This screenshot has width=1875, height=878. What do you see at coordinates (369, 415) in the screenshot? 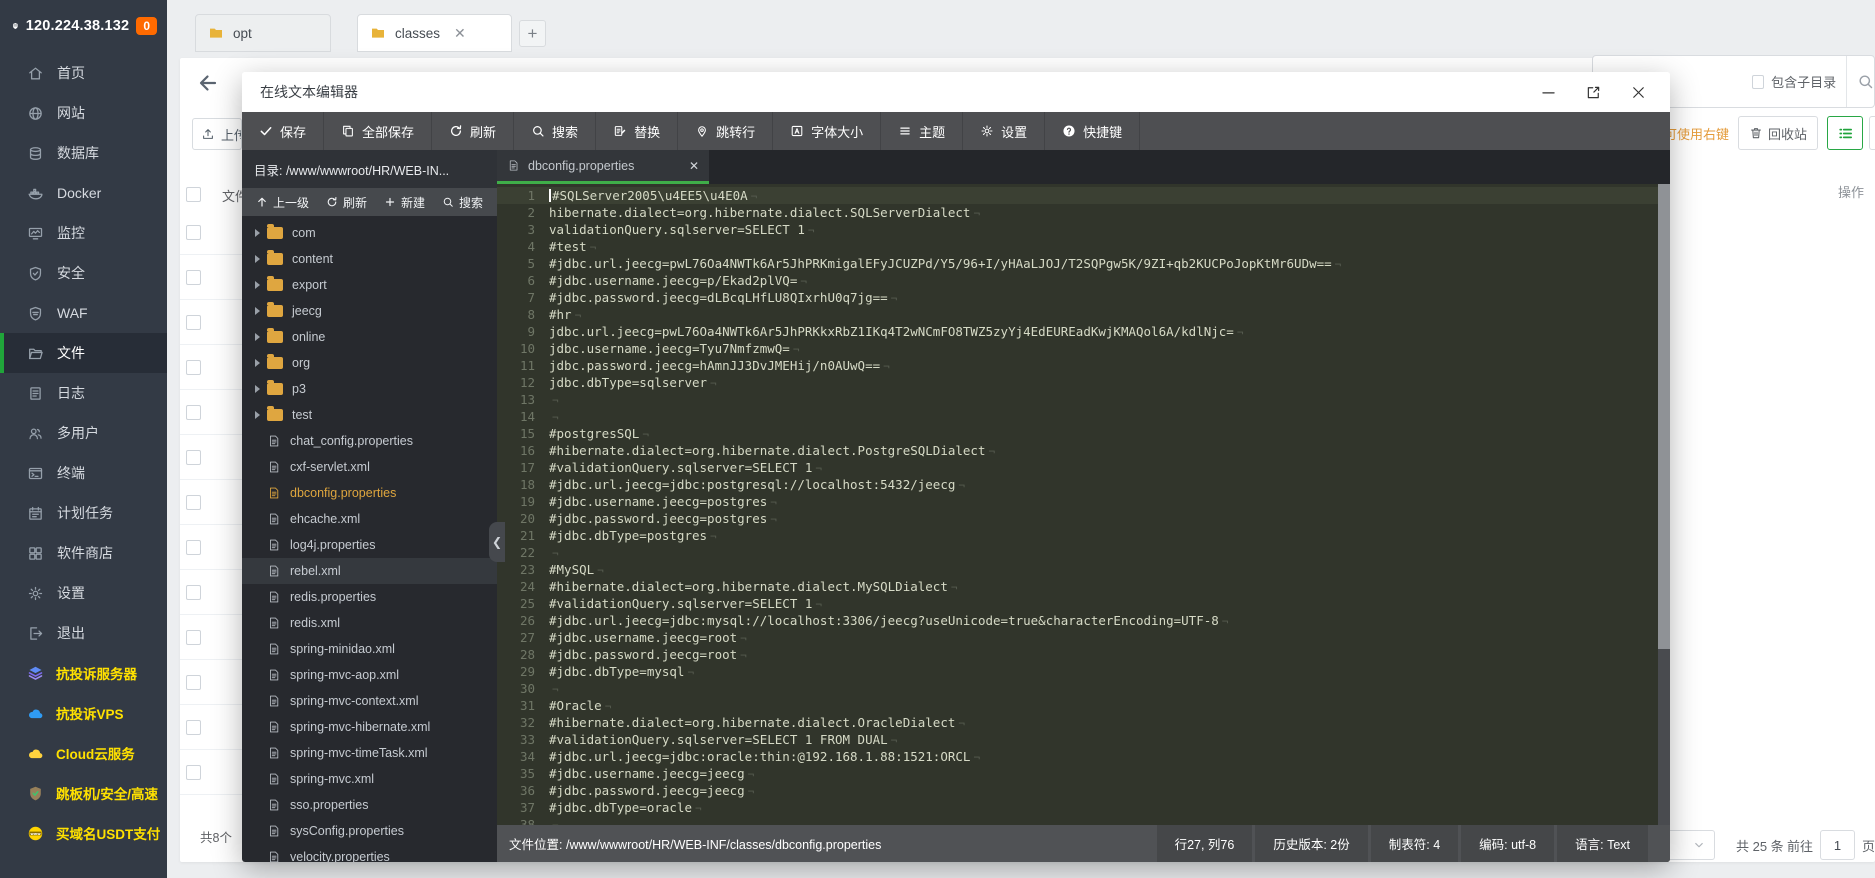
I see `tree-folder: test` at bounding box center [369, 415].